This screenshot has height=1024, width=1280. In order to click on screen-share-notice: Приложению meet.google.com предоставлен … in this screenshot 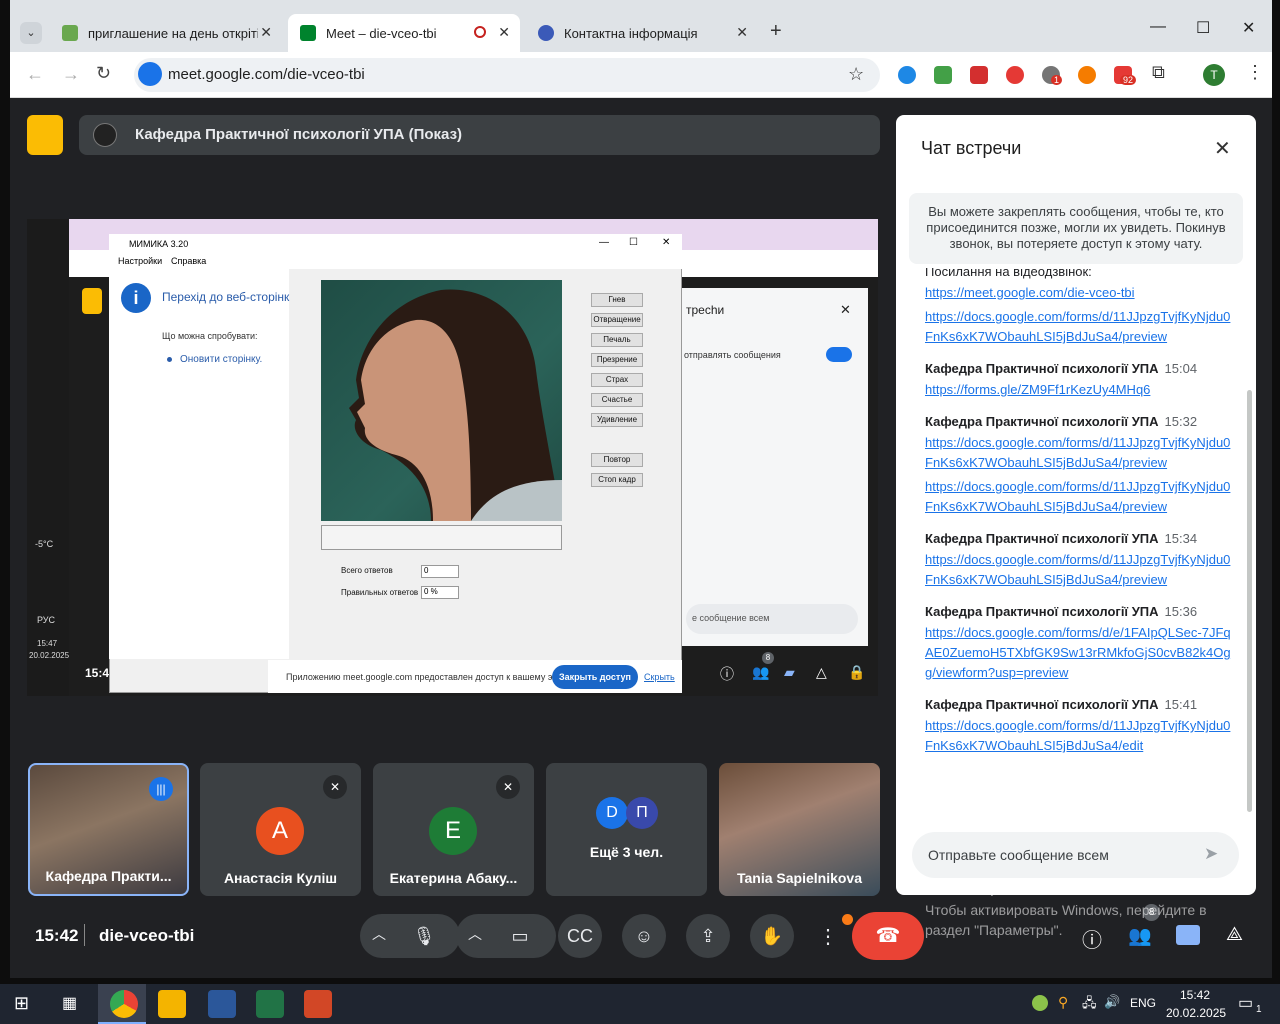, I will do `click(475, 676)`.